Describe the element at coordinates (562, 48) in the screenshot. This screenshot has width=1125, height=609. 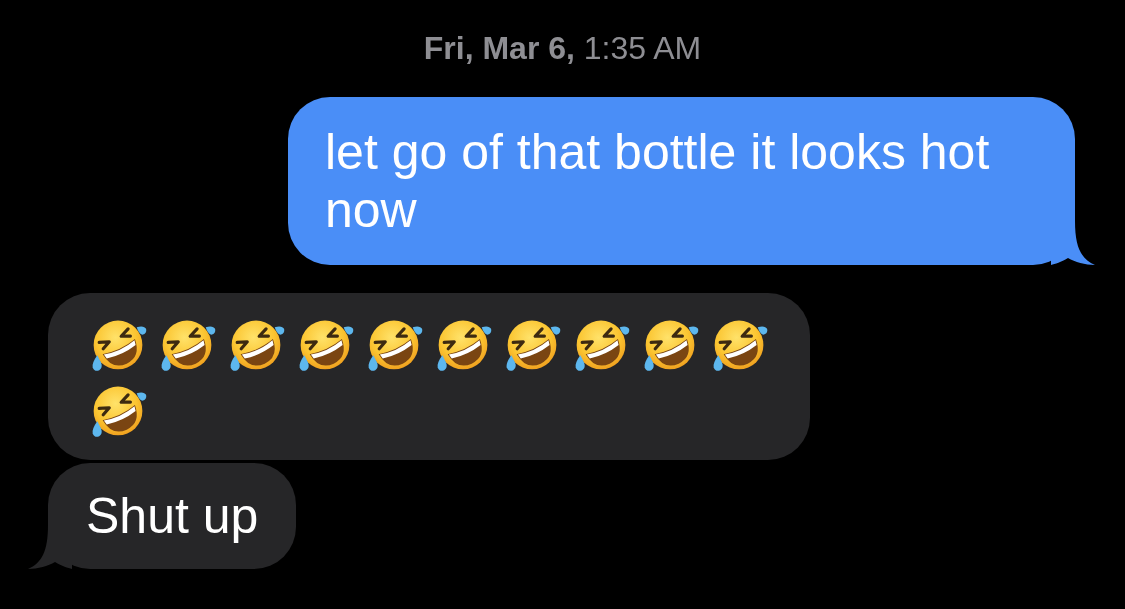
I see `timestamp: Fri, Mar 6, 1:35 AM` at that location.